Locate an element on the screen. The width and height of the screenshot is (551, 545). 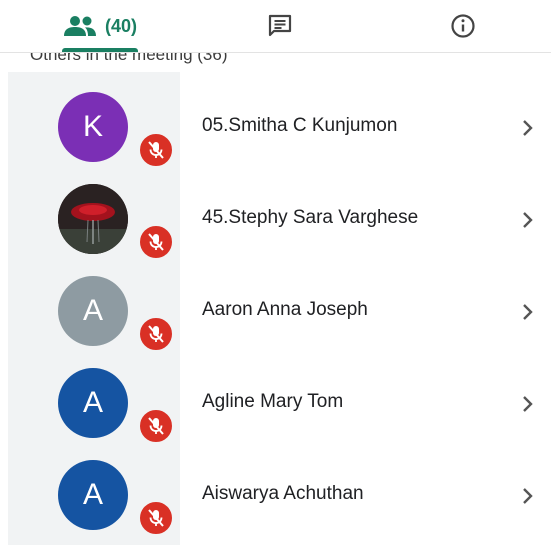
tab-bar: (40) is located at coordinates (275, 26).